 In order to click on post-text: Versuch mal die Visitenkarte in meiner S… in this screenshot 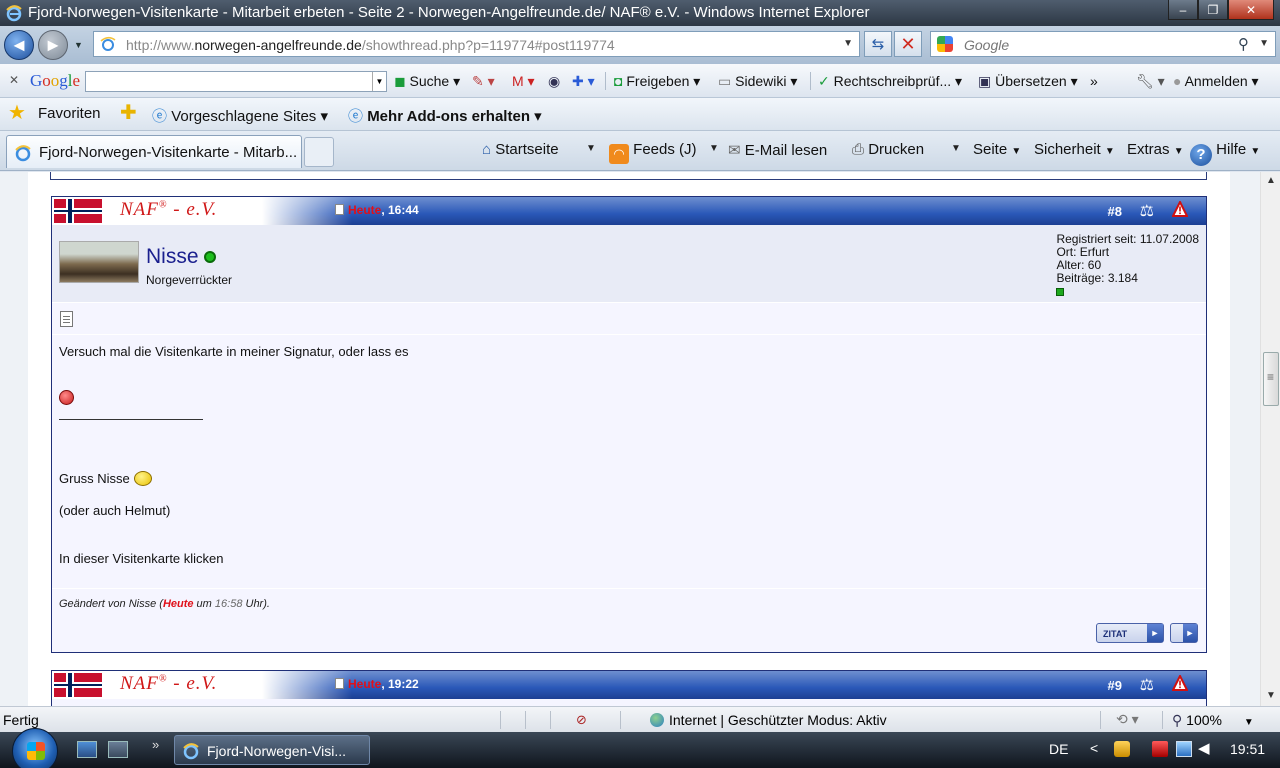, I will do `click(234, 351)`.